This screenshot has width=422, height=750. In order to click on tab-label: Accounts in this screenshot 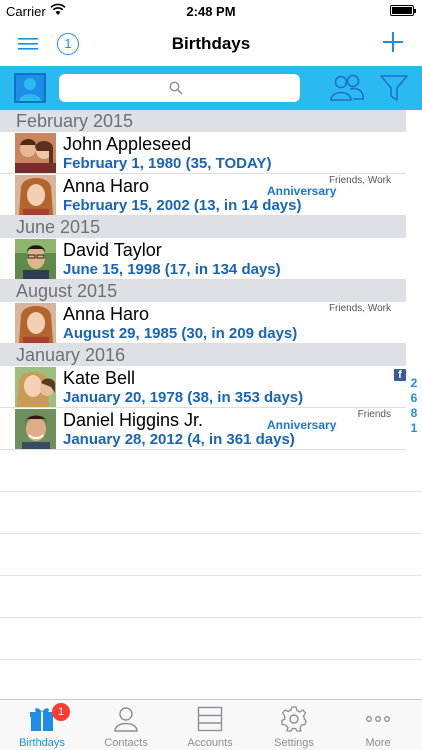, I will do `click(210, 743)`.